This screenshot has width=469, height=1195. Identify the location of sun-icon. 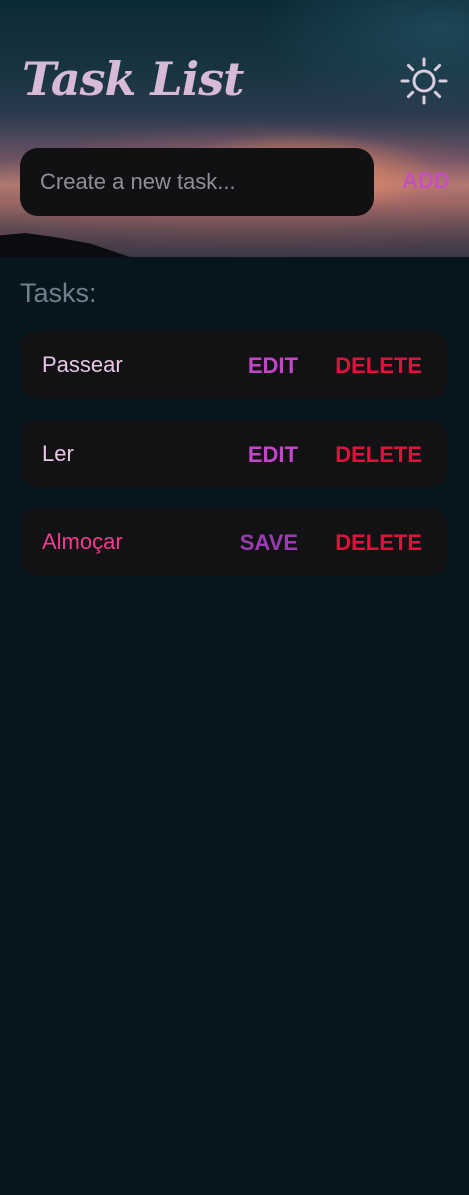
(424, 81).